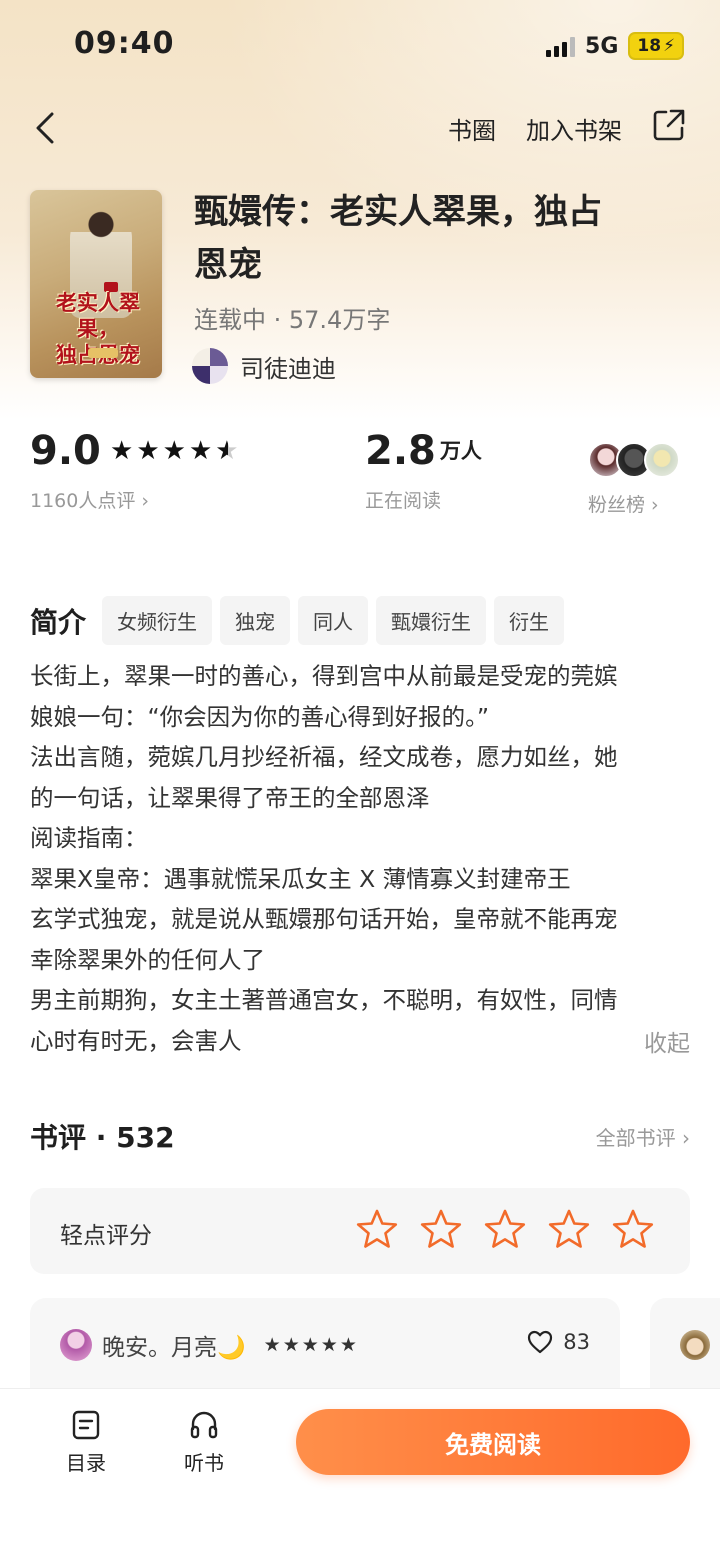  I want to click on readers-number: 2.8, so click(400, 451).